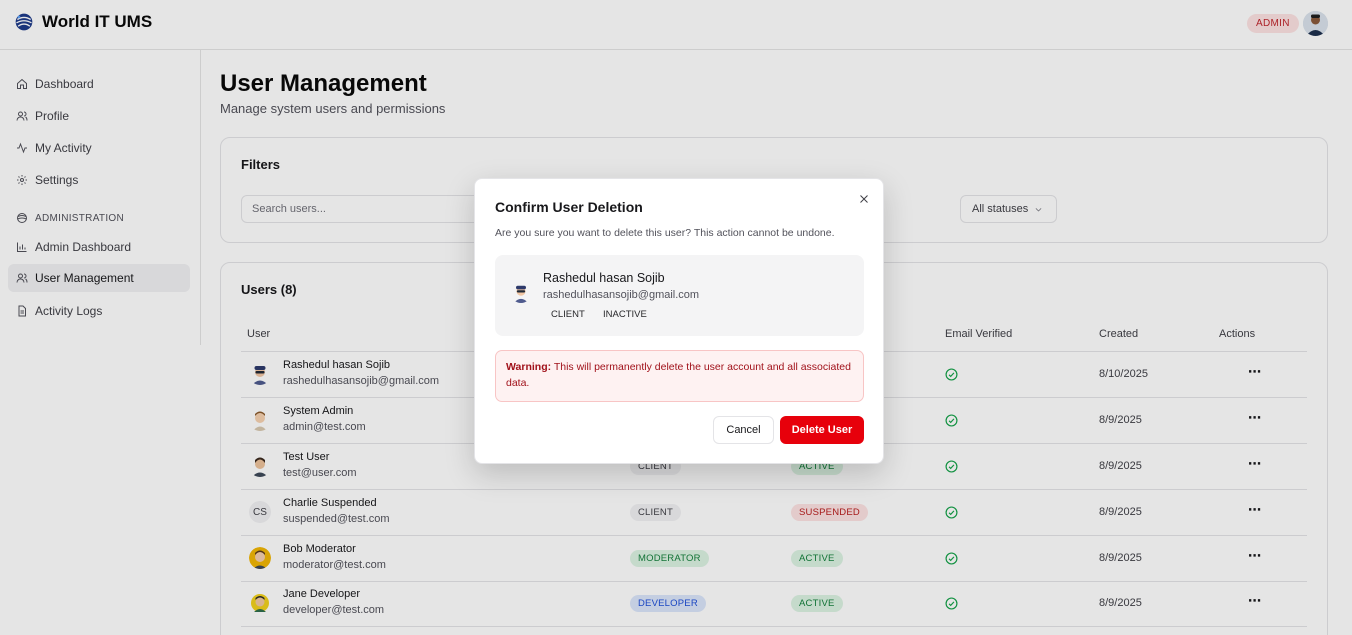 The height and width of the screenshot is (635, 1352). What do you see at coordinates (621, 295) in the screenshot?
I see `user-email: rashedulhasansojib@gmail.com` at bounding box center [621, 295].